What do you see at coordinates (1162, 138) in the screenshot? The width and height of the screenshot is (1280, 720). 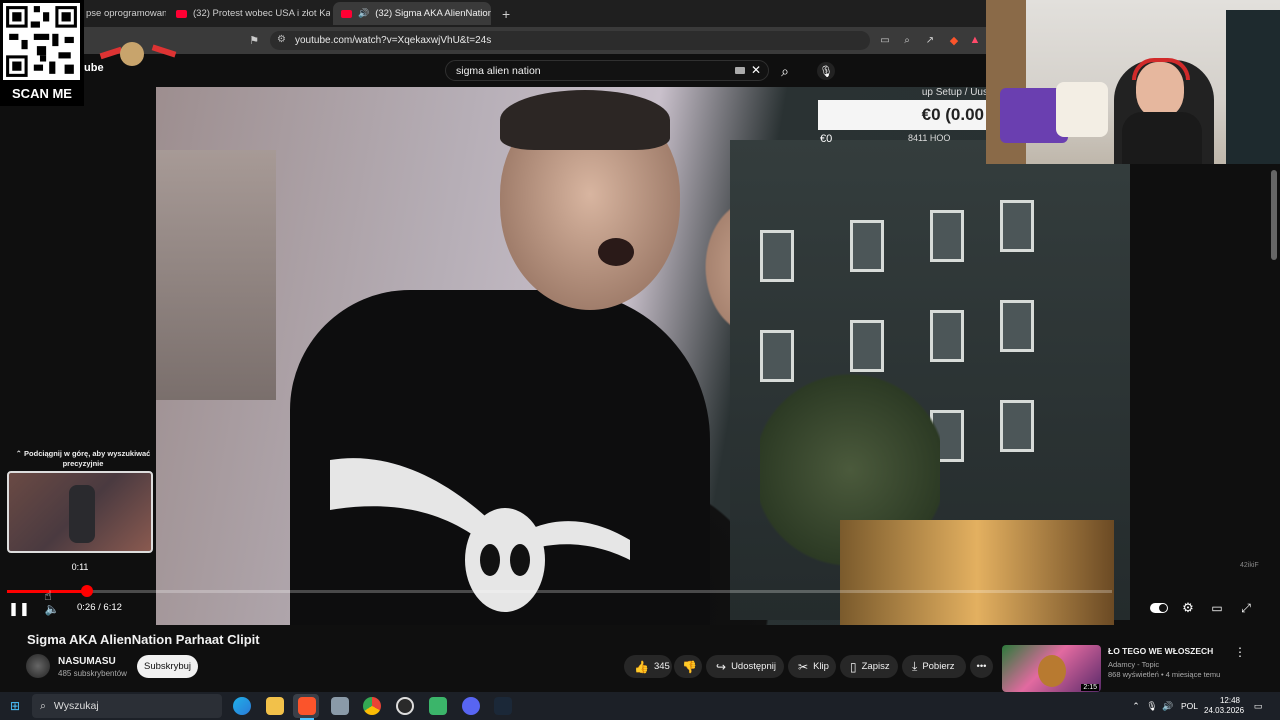 I see `webcam-streamer-shirt` at bounding box center [1162, 138].